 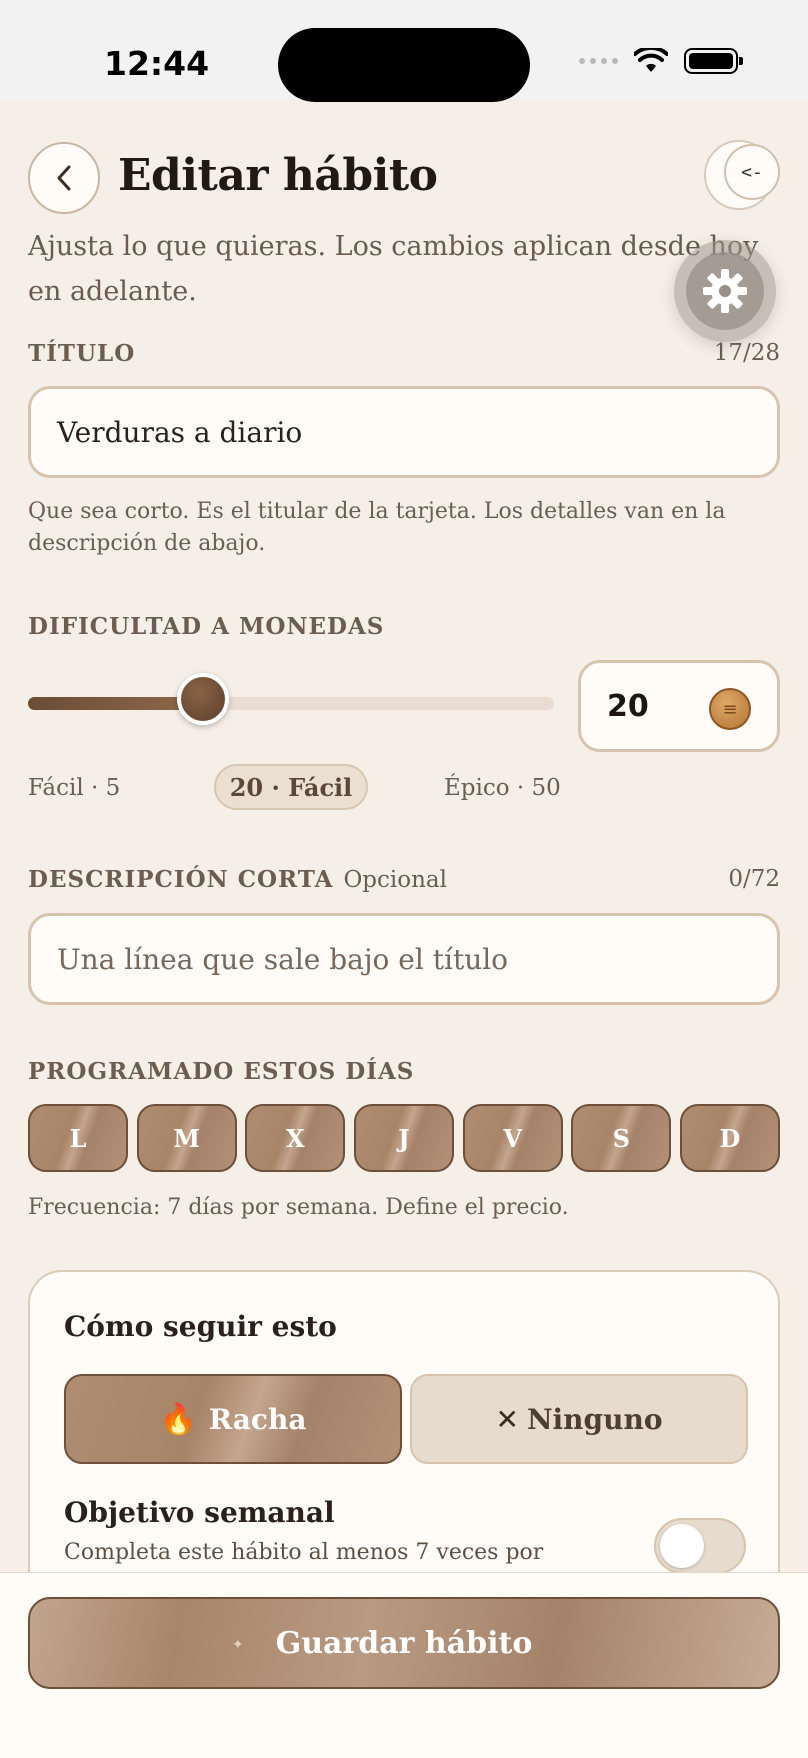 I want to click on description-label: DESCRIPCIÓN CORTA Opcional, so click(x=237, y=879).